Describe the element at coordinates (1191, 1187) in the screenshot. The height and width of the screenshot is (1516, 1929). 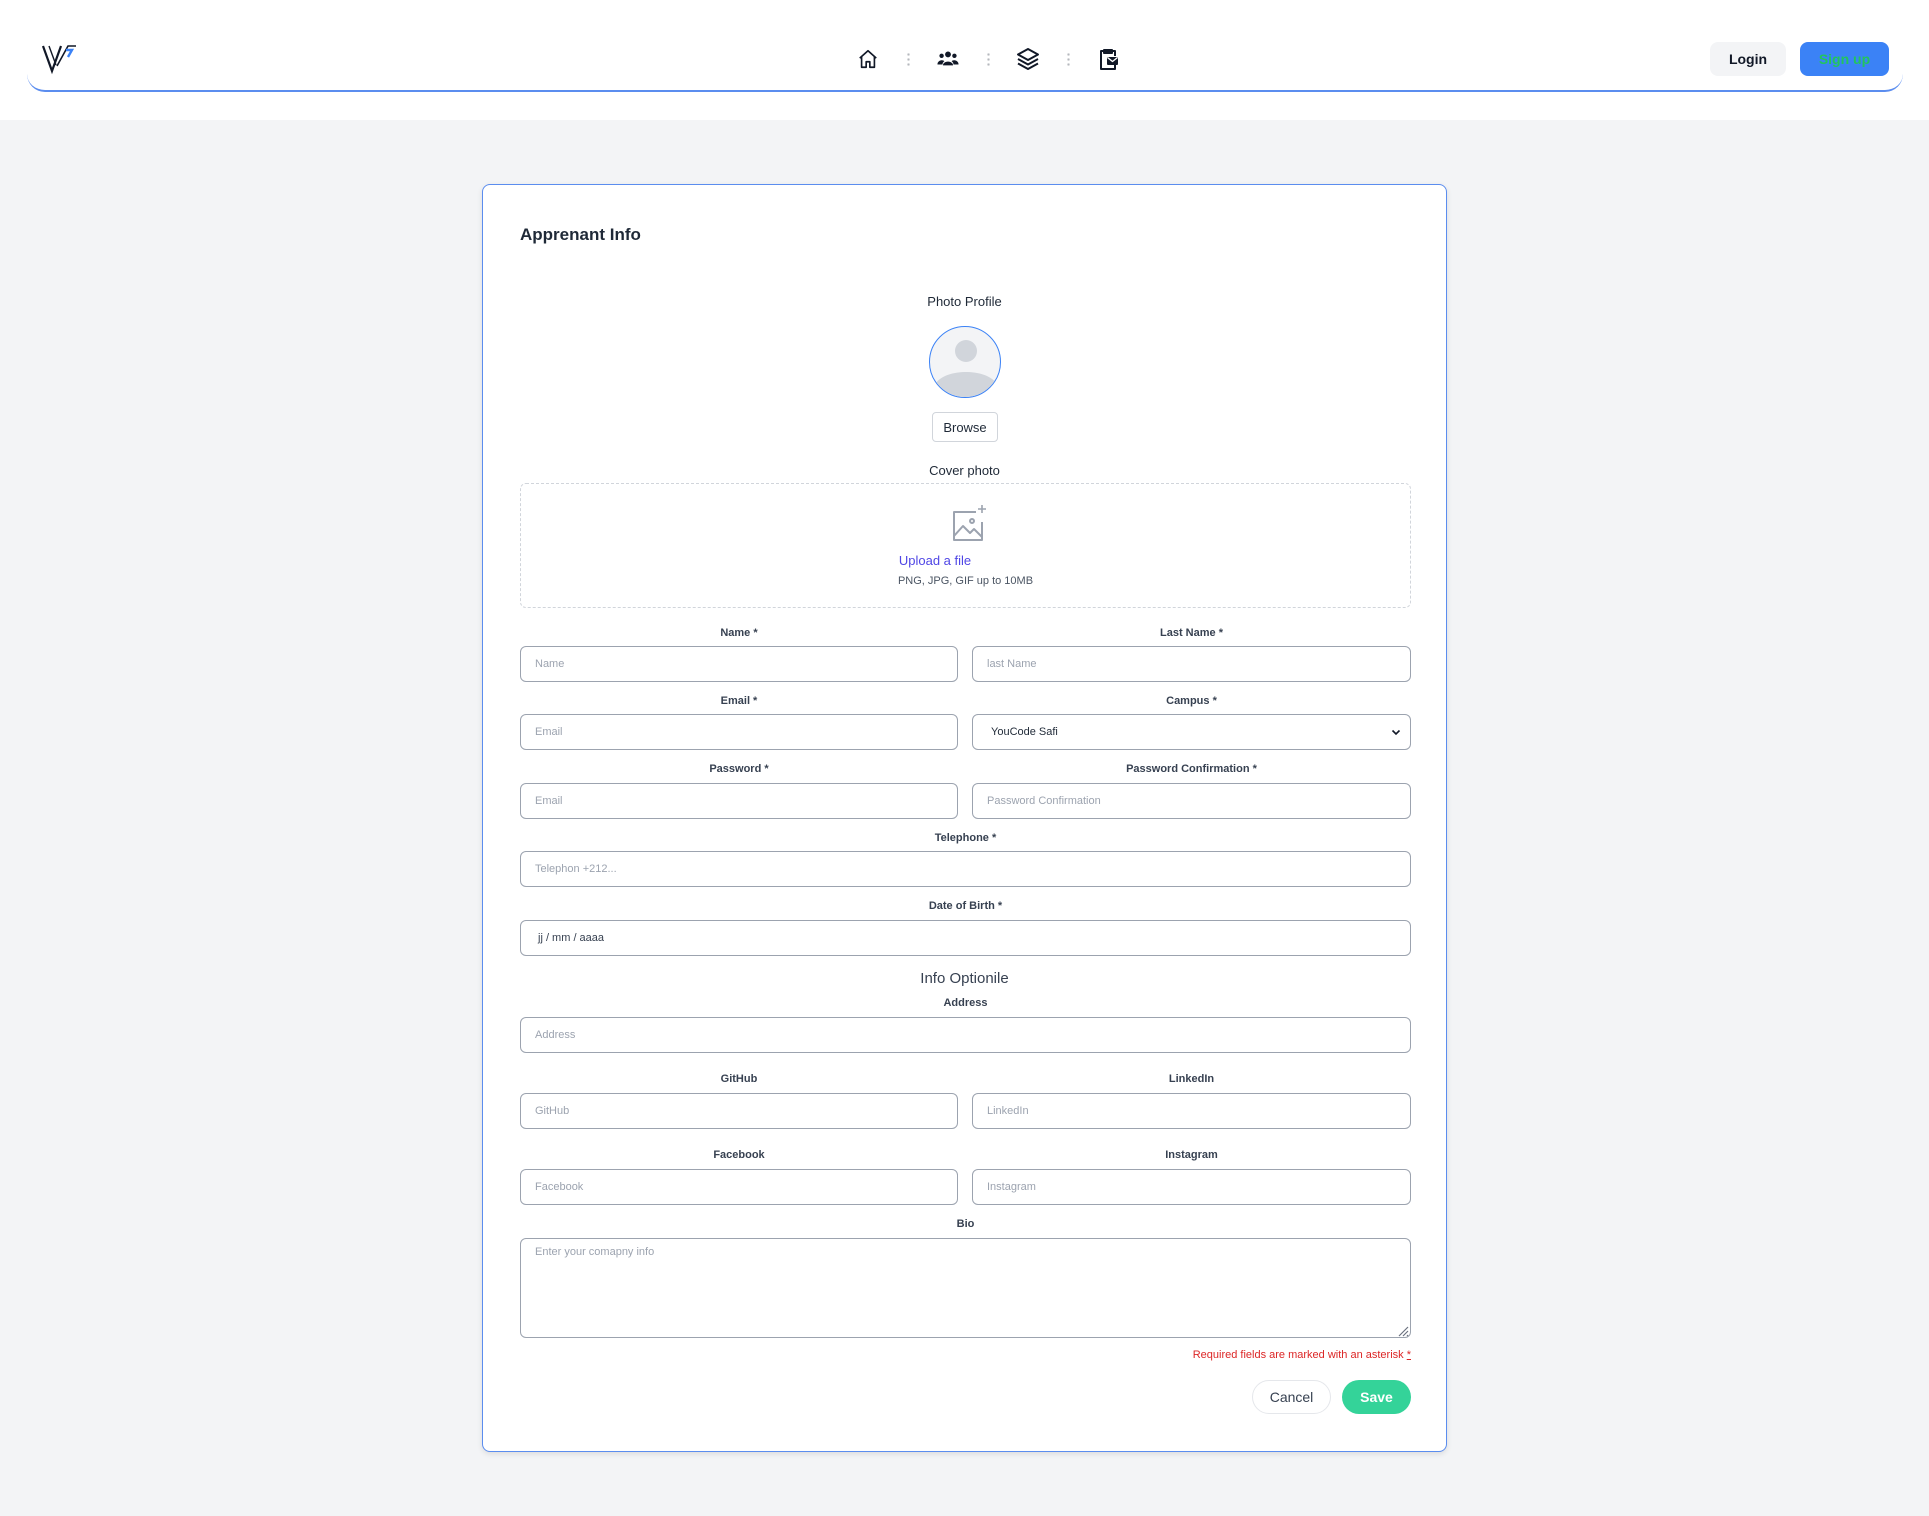
I see `instagram-input` at that location.